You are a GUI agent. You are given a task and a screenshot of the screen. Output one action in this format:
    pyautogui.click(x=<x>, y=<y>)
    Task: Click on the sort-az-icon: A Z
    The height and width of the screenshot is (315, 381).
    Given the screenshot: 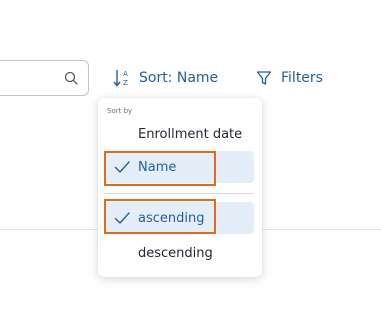 What is the action you would take?
    pyautogui.click(x=120, y=78)
    